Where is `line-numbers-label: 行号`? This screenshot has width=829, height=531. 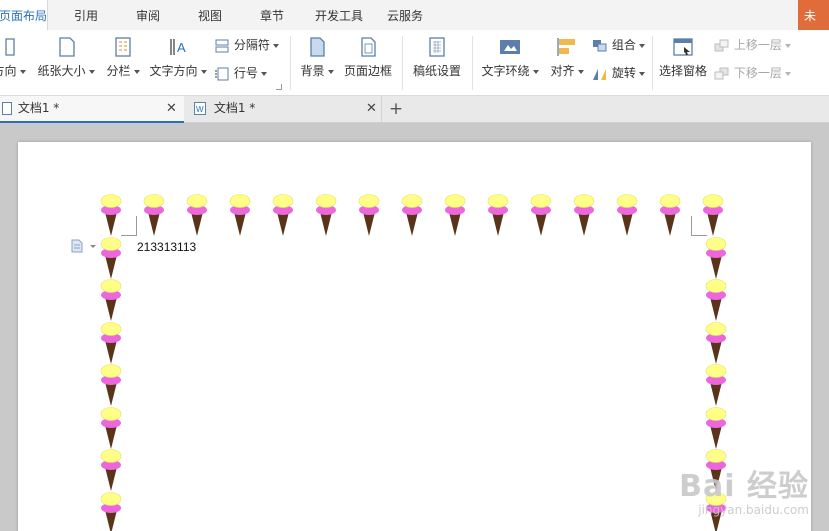 line-numbers-label: 行号 is located at coordinates (245, 73).